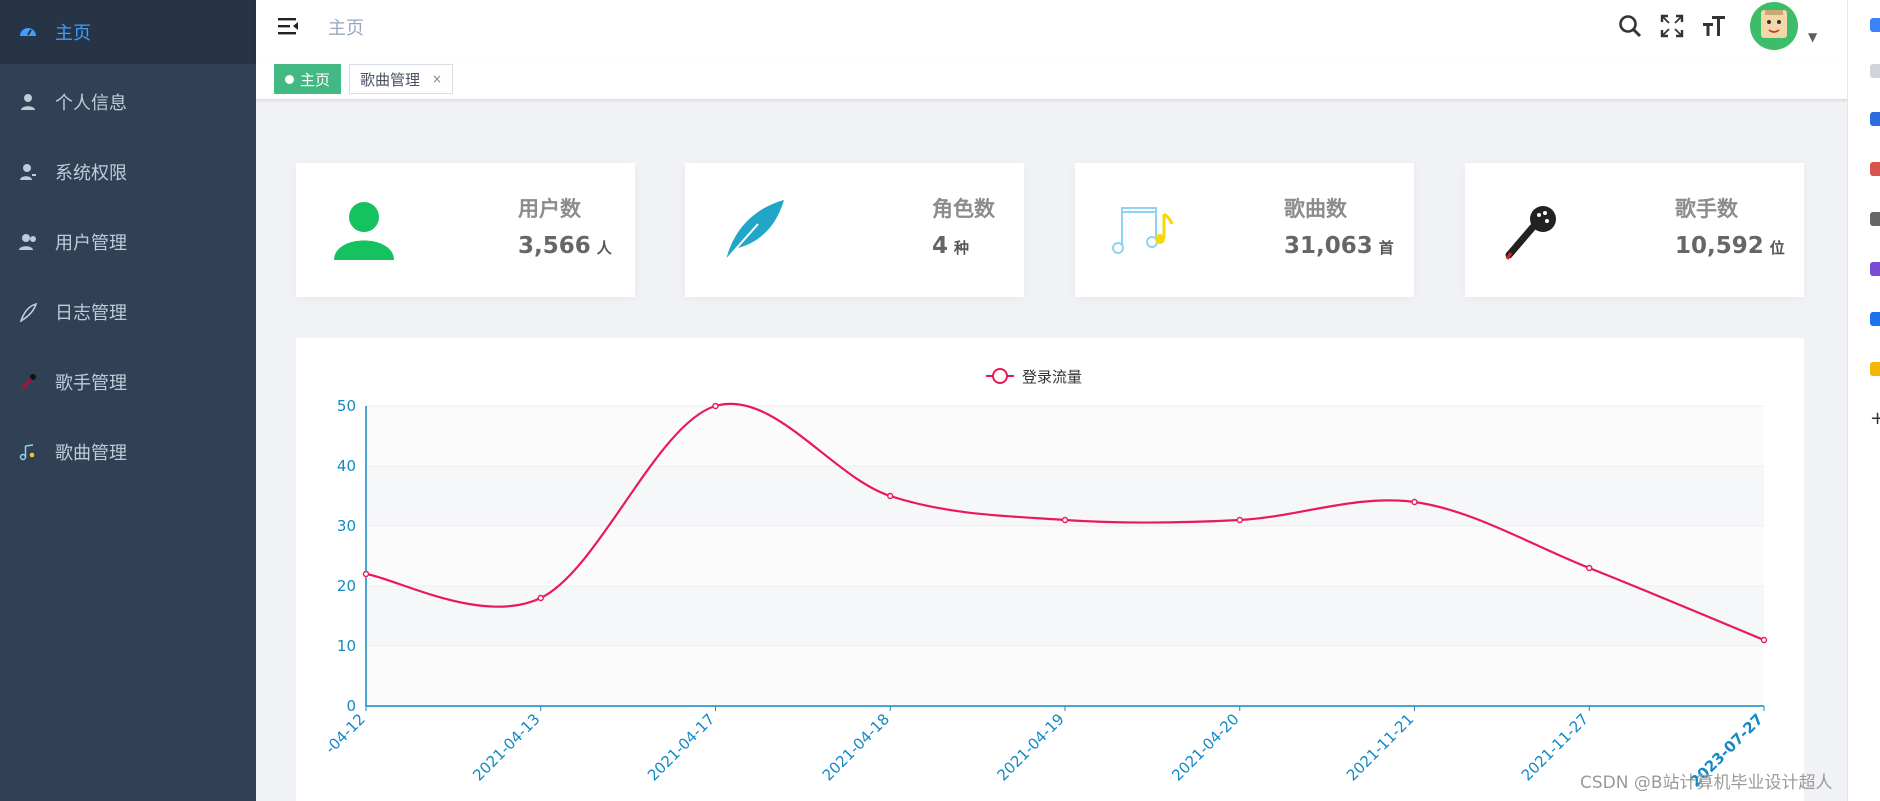 The height and width of the screenshot is (801, 1880). Describe the element at coordinates (681, 747) in the screenshot. I see `x-tick-label: 2021-04-17` at that location.